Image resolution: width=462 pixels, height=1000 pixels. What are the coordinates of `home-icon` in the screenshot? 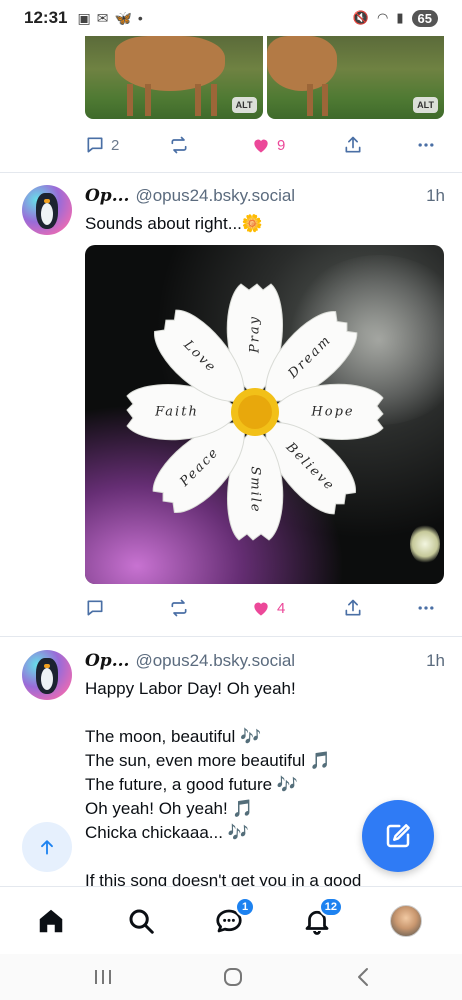 It's located at (51, 921).